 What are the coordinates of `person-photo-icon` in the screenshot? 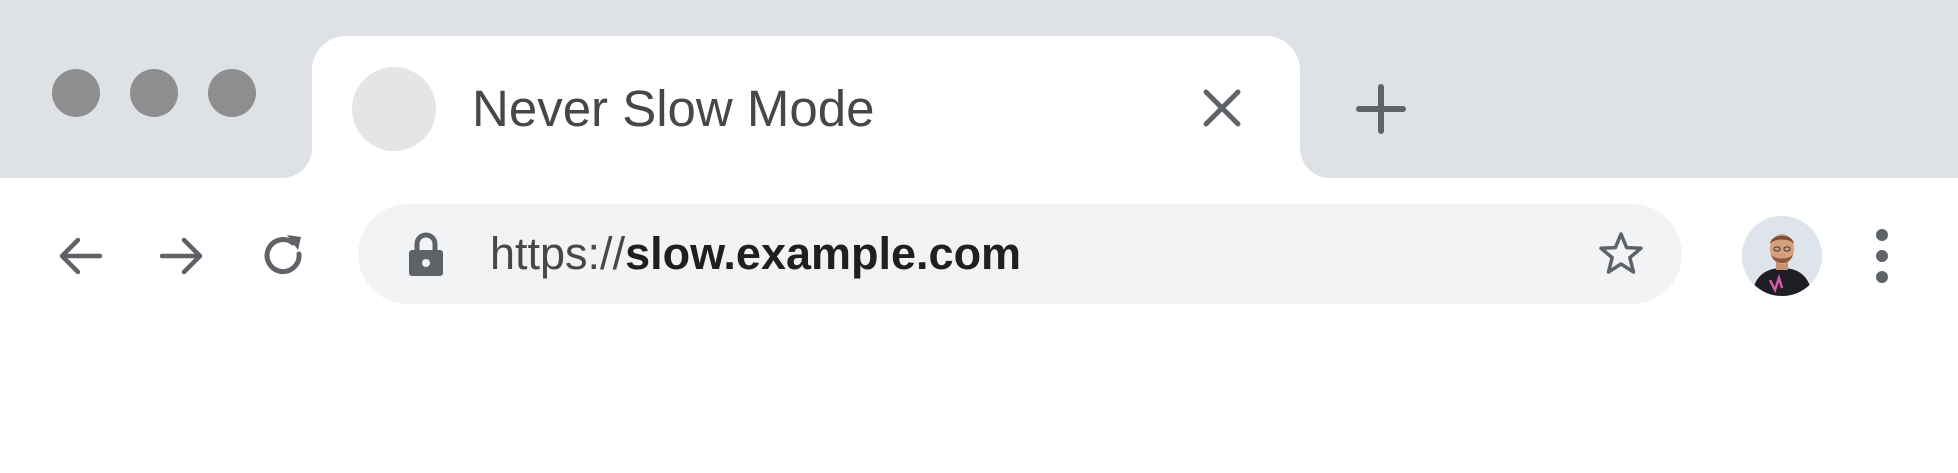 It's located at (1782, 256).